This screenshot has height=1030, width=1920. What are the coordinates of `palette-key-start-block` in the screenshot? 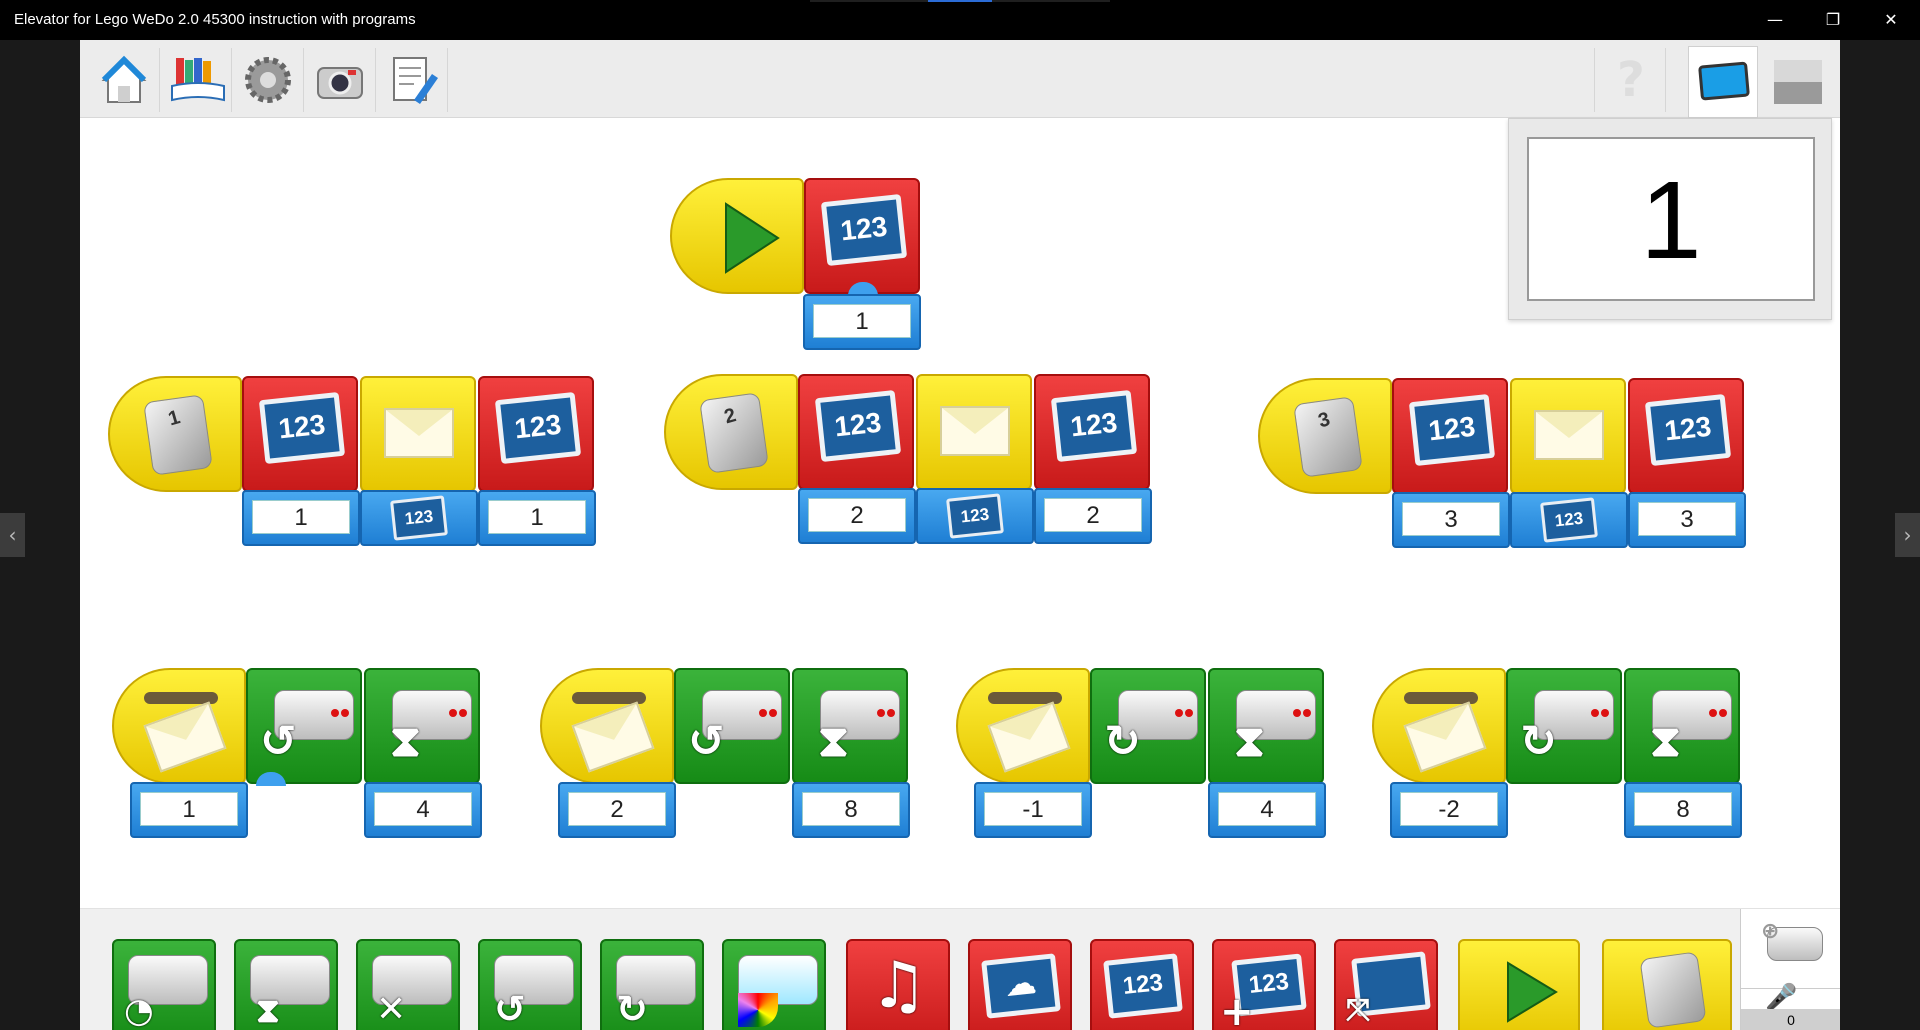 It's located at (1667, 984).